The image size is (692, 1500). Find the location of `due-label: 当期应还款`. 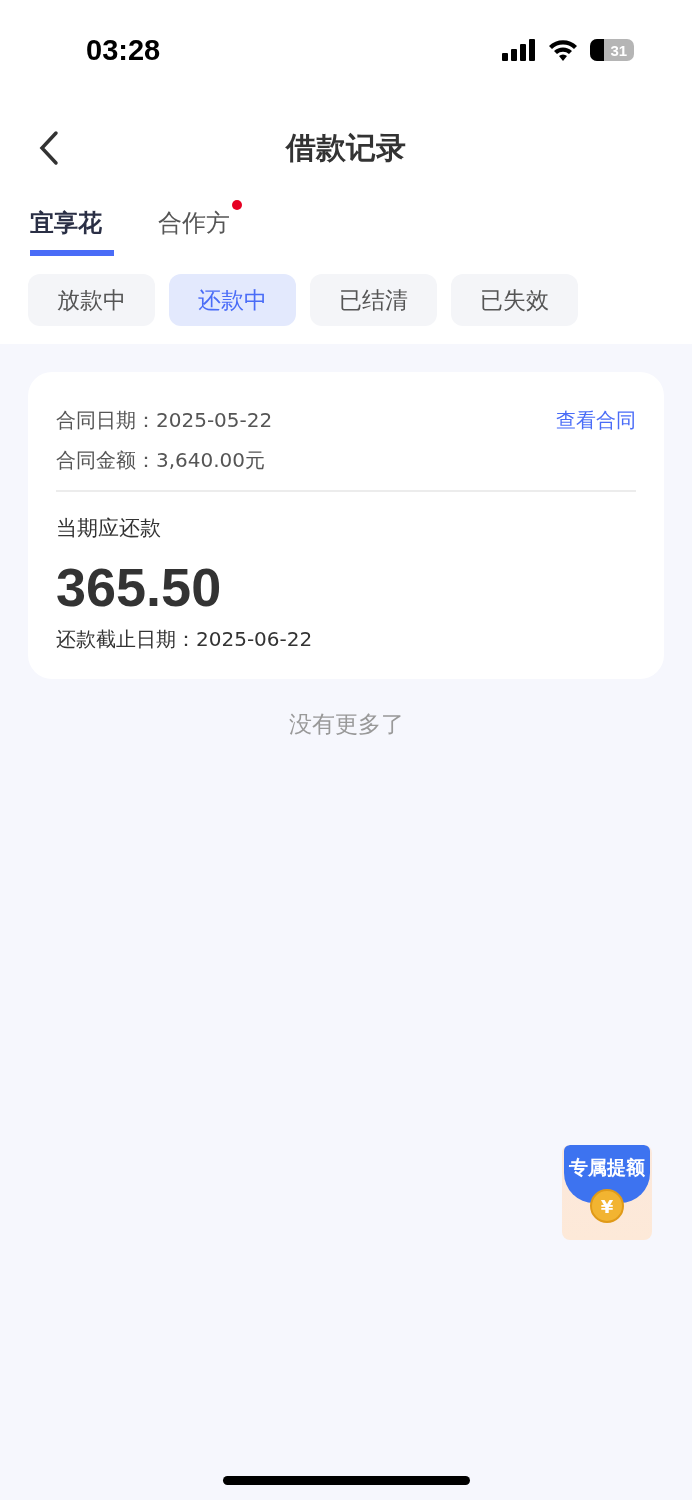

due-label: 当期应还款 is located at coordinates (109, 528).